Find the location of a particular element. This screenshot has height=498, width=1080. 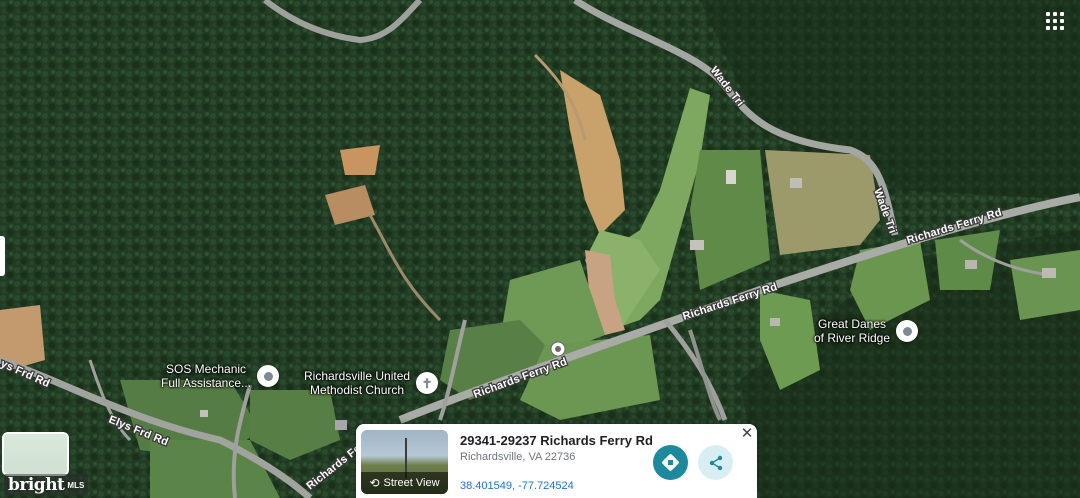

close-icon: ✕ is located at coordinates (747, 433).